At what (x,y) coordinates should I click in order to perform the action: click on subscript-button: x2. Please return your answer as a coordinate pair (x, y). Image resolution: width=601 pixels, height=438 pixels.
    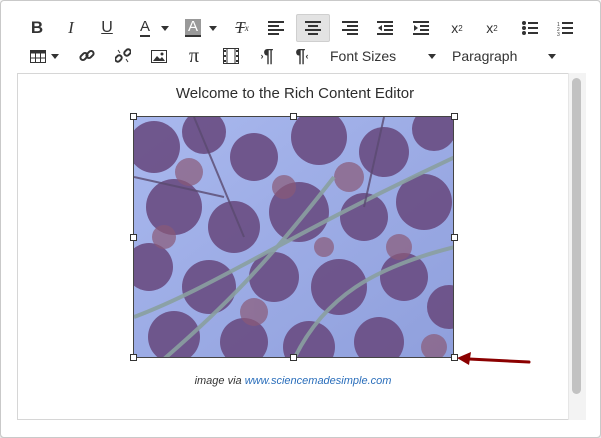
    Looking at the image, I should click on (492, 28).